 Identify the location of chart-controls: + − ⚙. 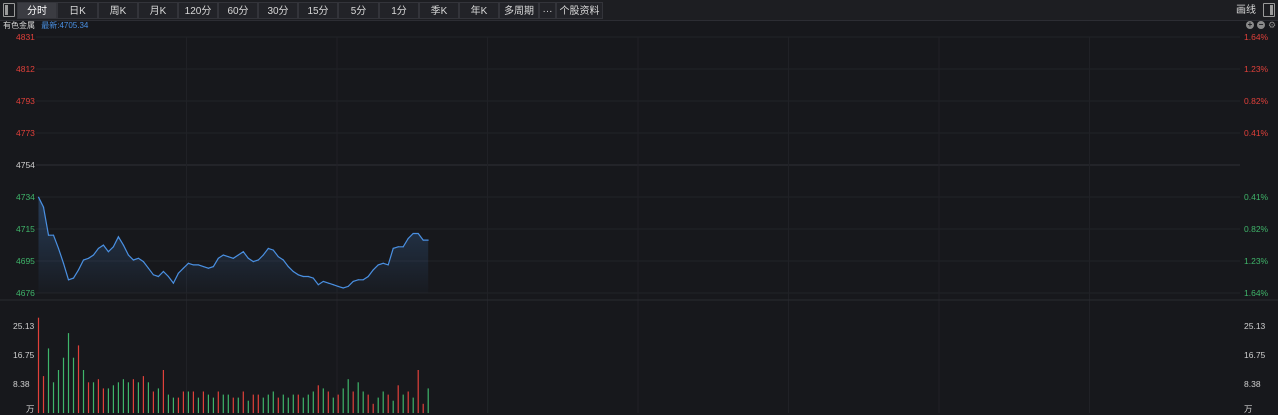
(1261, 26).